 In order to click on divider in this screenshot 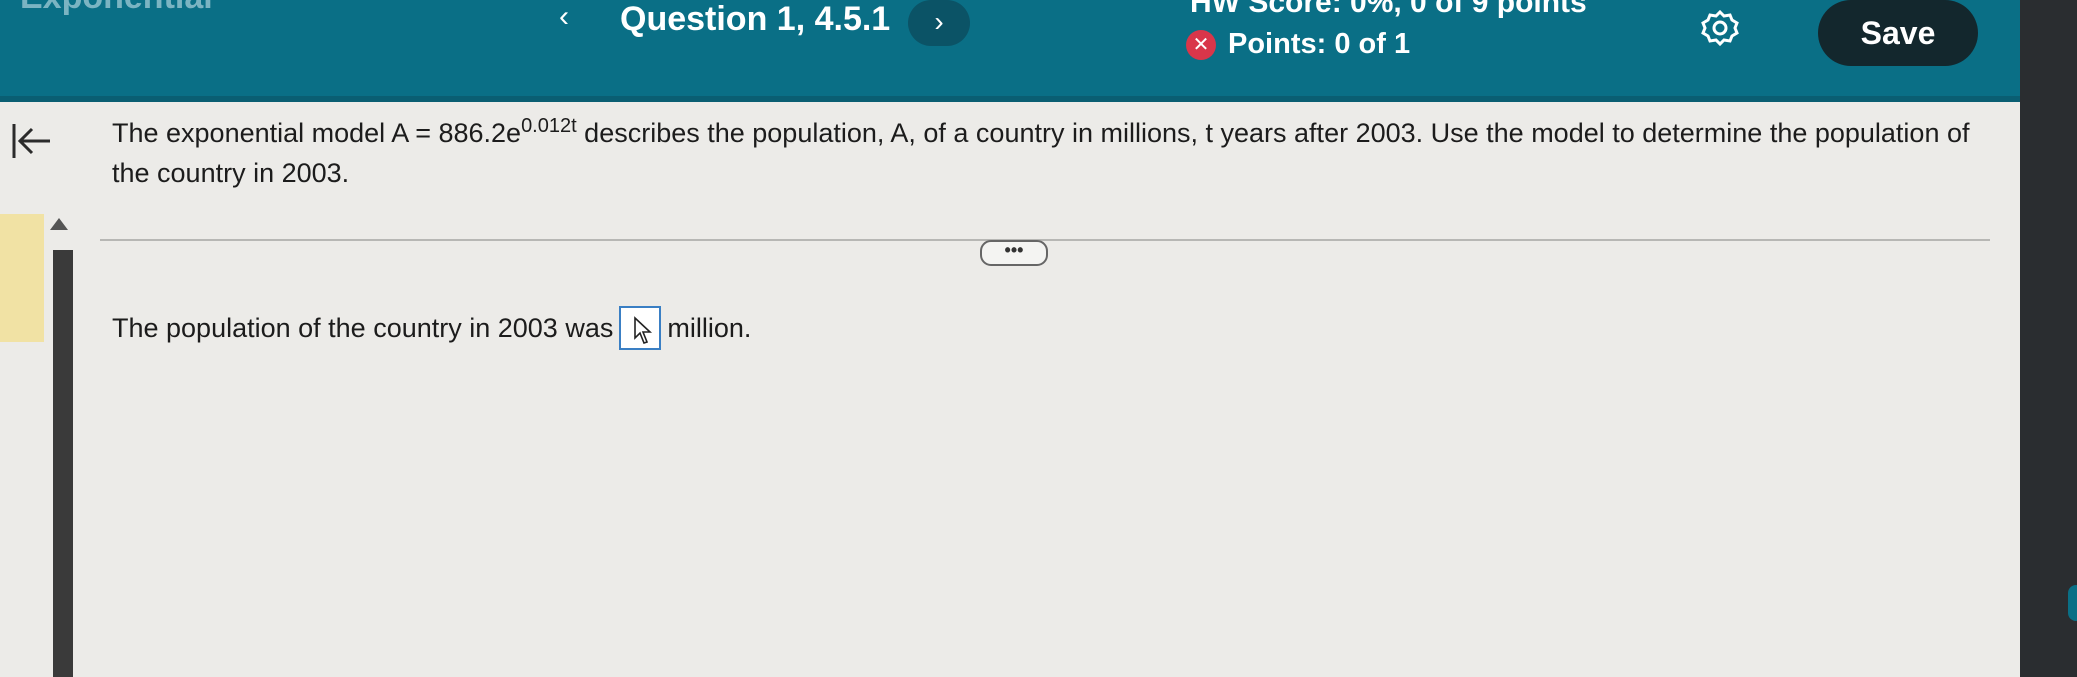, I will do `click(1045, 240)`.